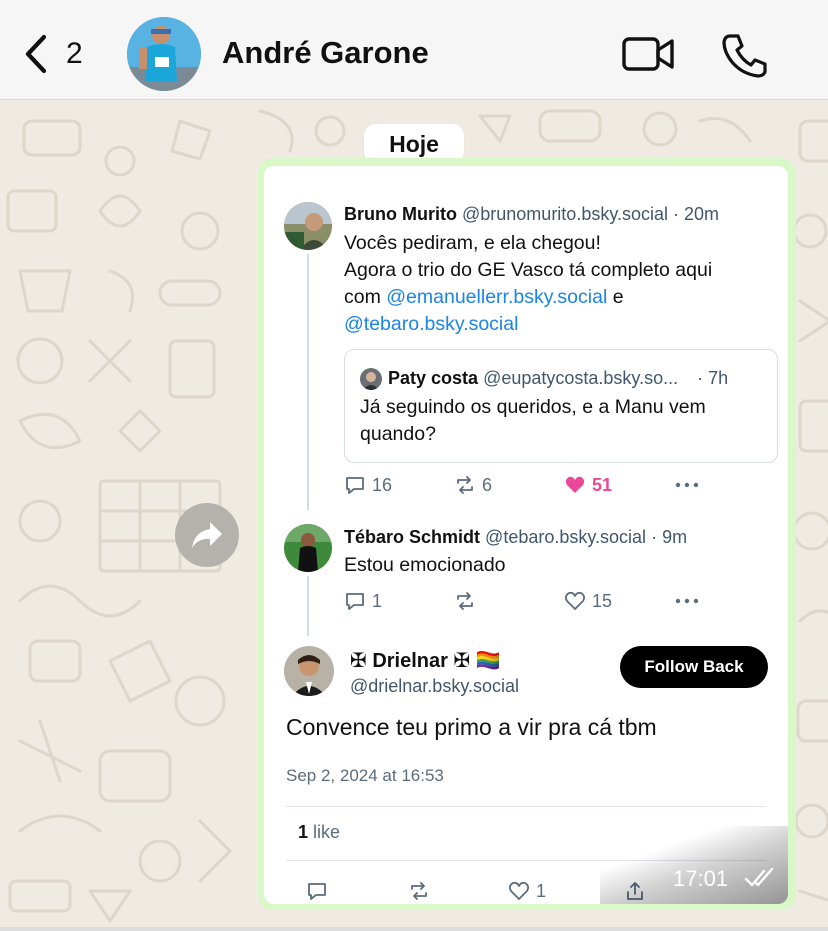 Image resolution: width=828 pixels, height=931 pixels. What do you see at coordinates (496, 297) in the screenshot?
I see `mention-link: @emanuellerr.bsky.social` at bounding box center [496, 297].